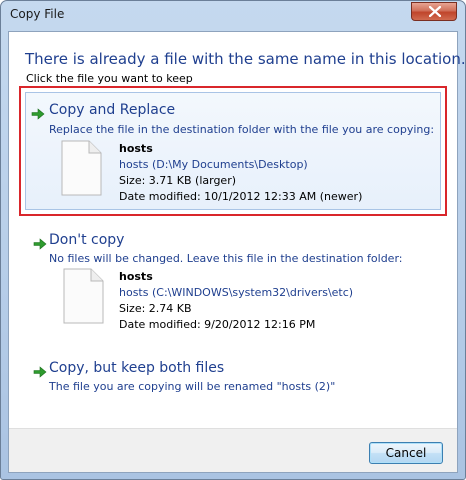 The height and width of the screenshot is (480, 466). What do you see at coordinates (109, 78) in the screenshot?
I see `dialog-instruction: Click the file you want to keep` at bounding box center [109, 78].